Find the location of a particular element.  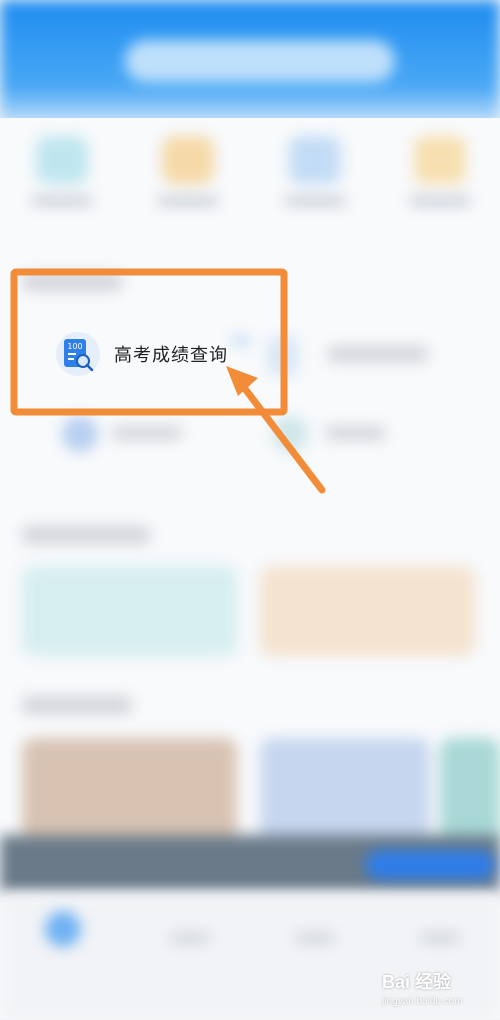

watermark-brand: Bai 经验 is located at coordinates (417, 982).